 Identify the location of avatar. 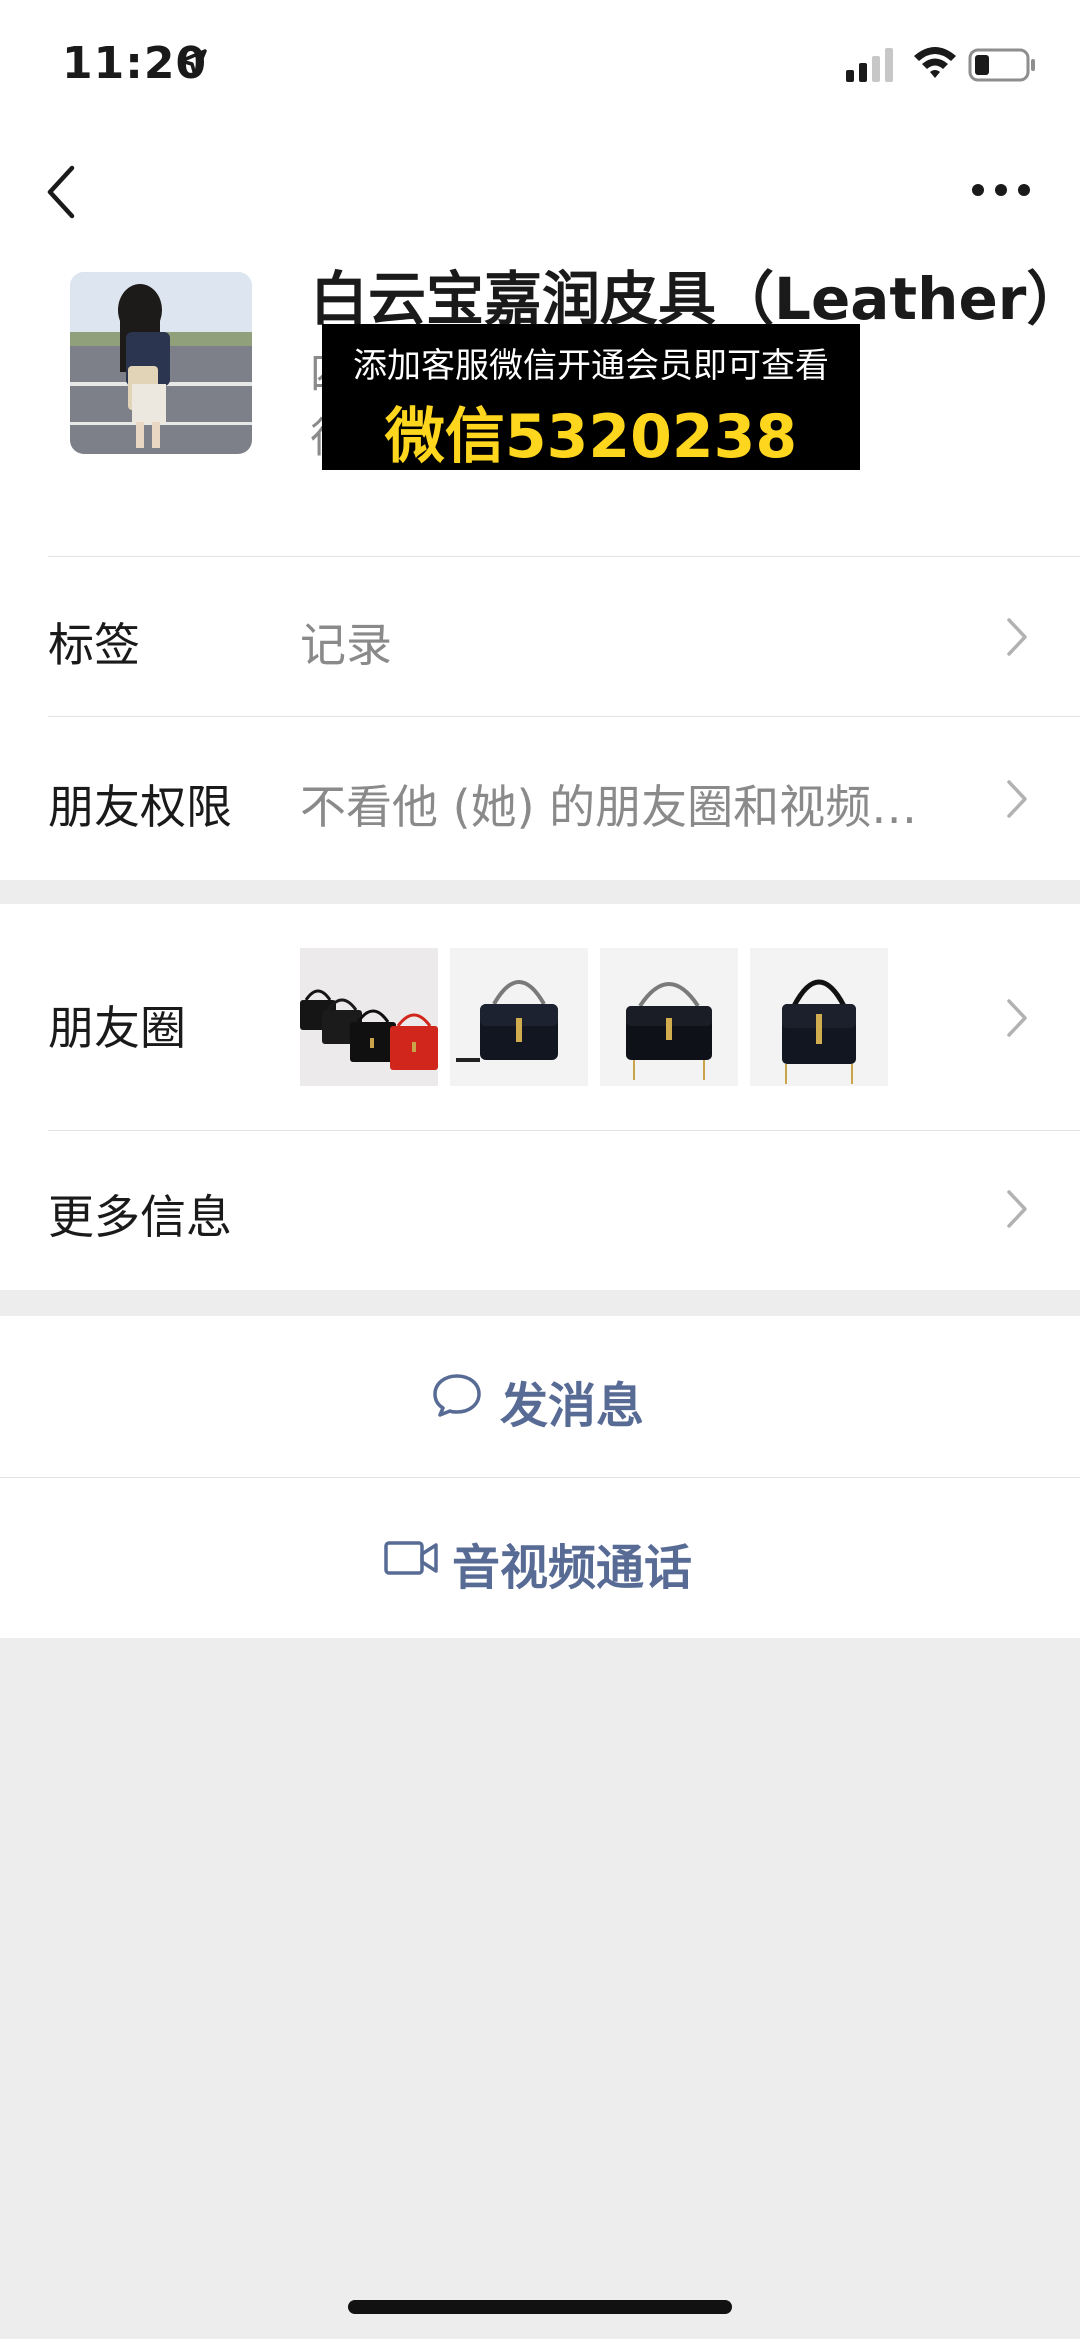
(161, 363).